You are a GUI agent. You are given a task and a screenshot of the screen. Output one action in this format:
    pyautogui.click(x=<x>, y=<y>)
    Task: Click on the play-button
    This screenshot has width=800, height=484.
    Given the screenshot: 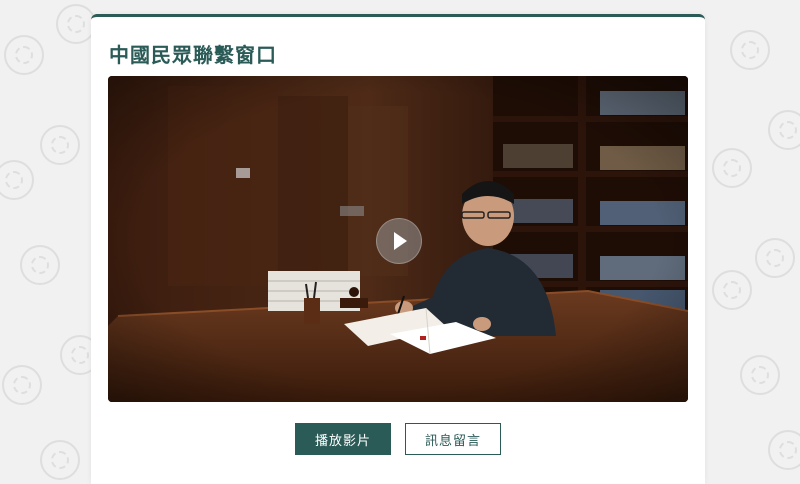 What is the action you would take?
    pyautogui.click(x=399, y=241)
    